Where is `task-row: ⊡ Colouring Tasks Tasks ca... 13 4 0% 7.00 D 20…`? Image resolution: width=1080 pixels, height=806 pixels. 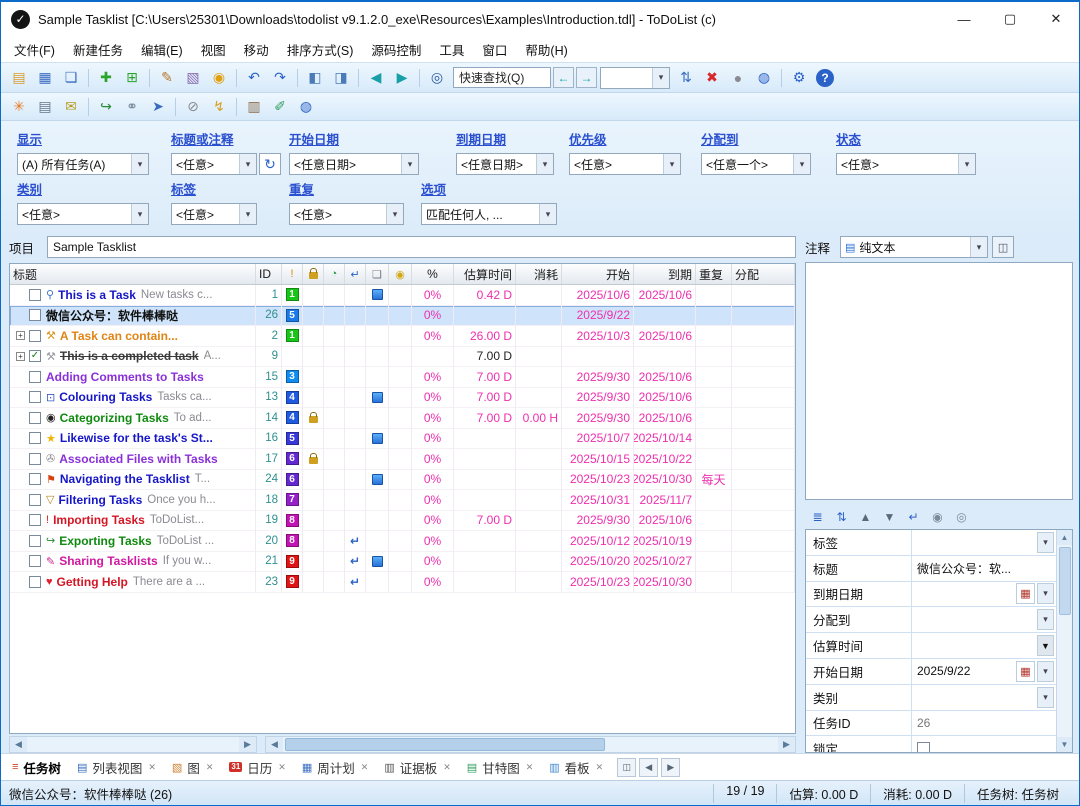 task-row: ⊡ Colouring Tasks Tasks ca... 13 4 0% 7.00 D 20… is located at coordinates (402, 397).